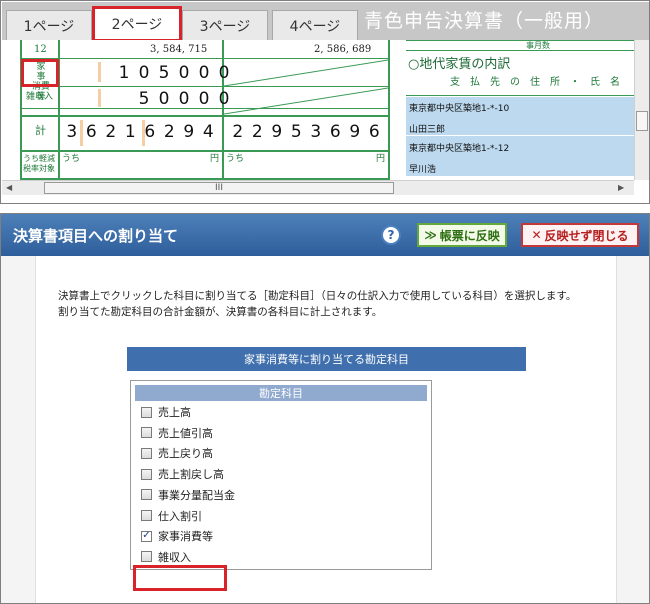 The height and width of the screenshot is (604, 650). What do you see at coordinates (427, 130) in the screenshot?
I see `payee-name: 山田三郎` at bounding box center [427, 130].